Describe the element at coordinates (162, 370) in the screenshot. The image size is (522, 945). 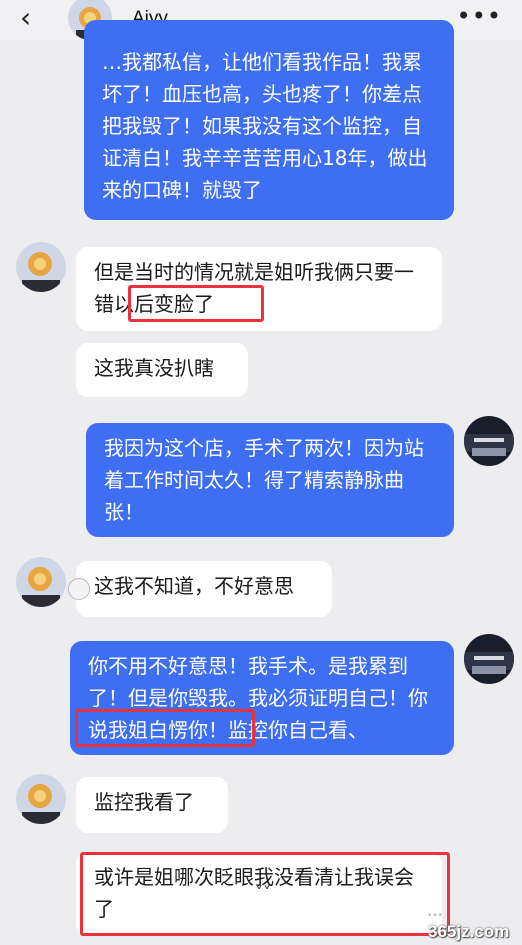
I see `message-bubble-incoming: 这我真没扒瞎` at that location.